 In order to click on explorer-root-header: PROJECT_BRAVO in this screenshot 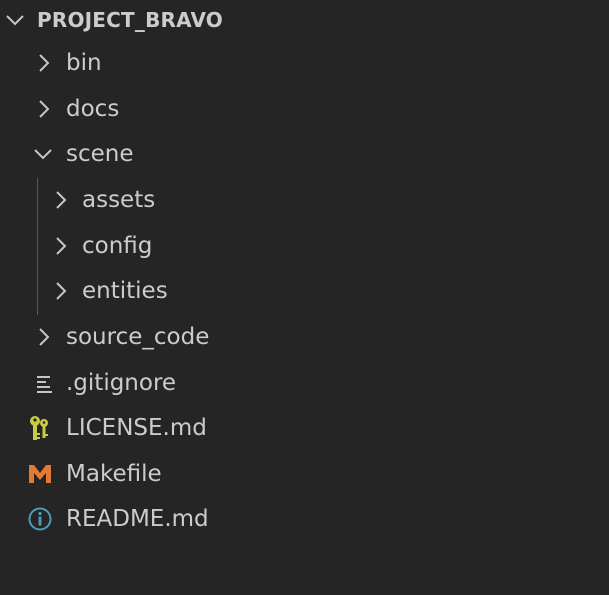, I will do `click(304, 20)`.